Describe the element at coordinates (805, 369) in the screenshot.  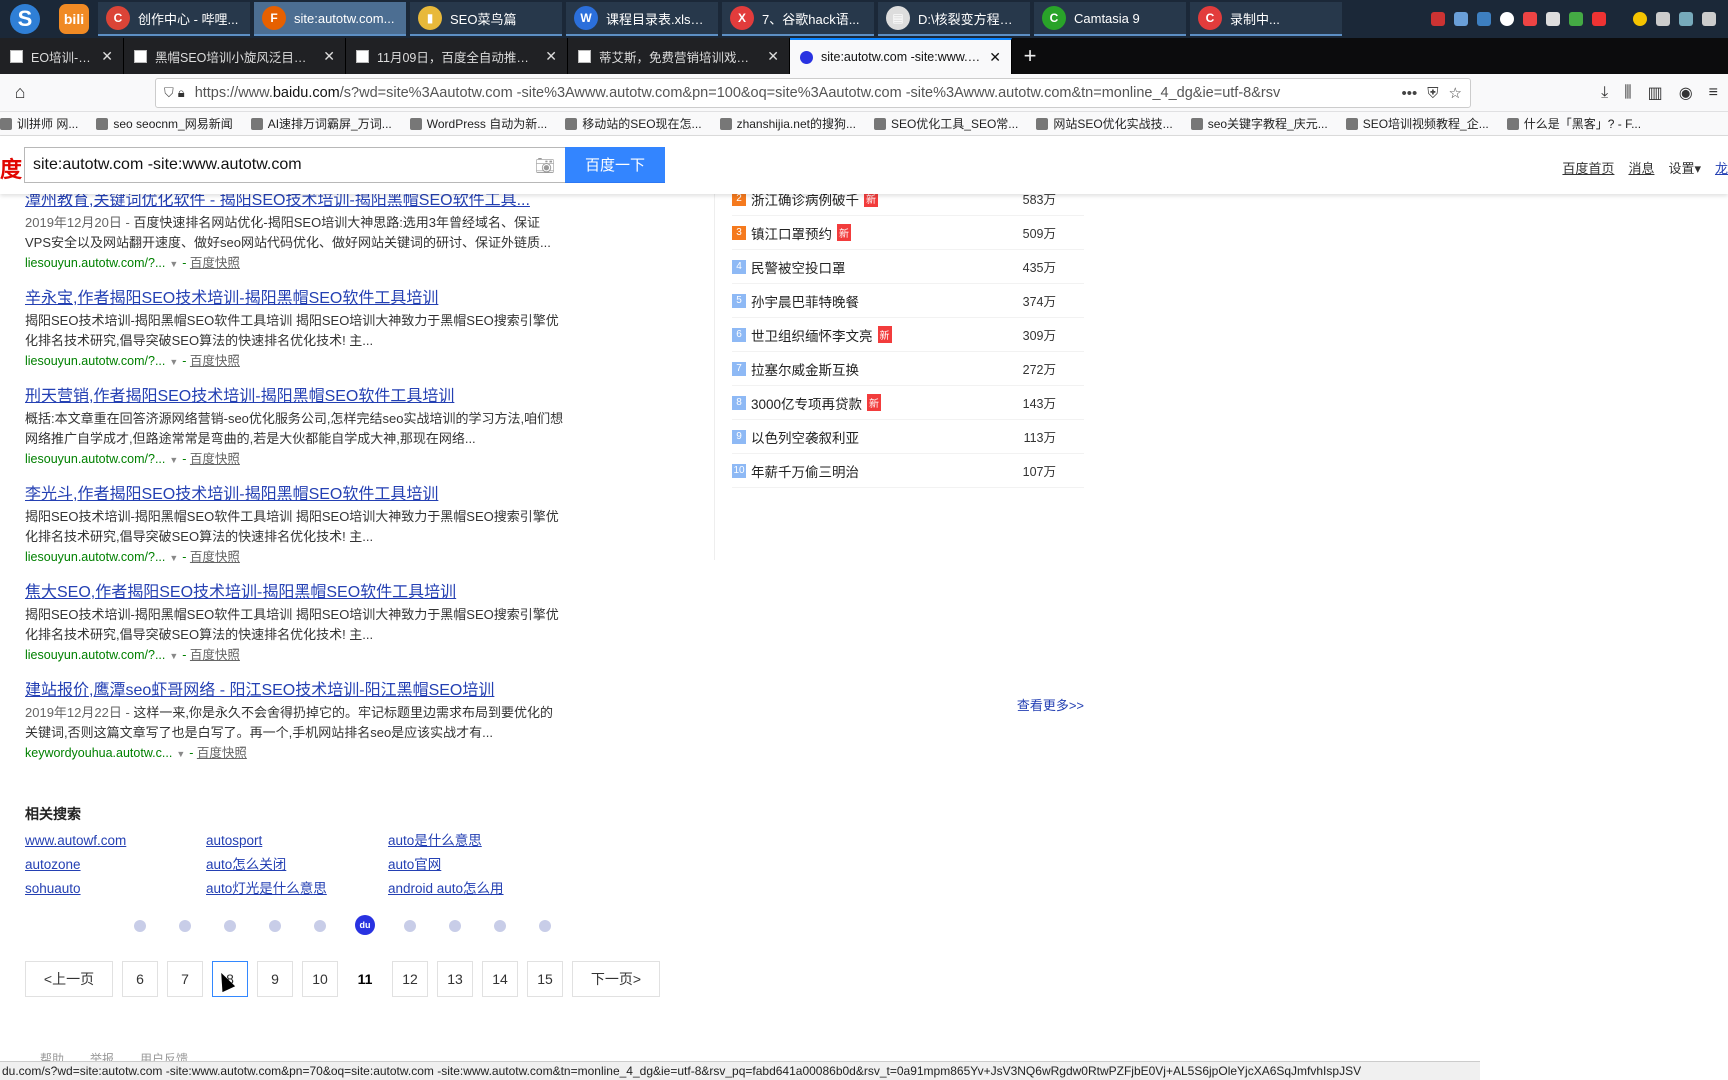
I see `hot-title-link: 拉塞尔威金斯互换` at that location.